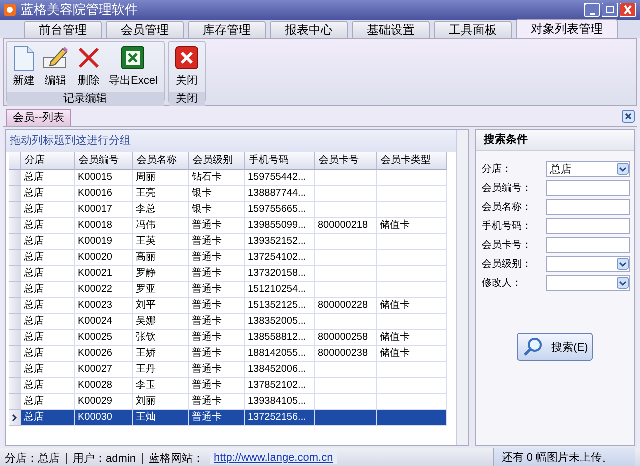  What do you see at coordinates (588, 169) in the screenshot?
I see `dropdown-field: 总店` at bounding box center [588, 169].